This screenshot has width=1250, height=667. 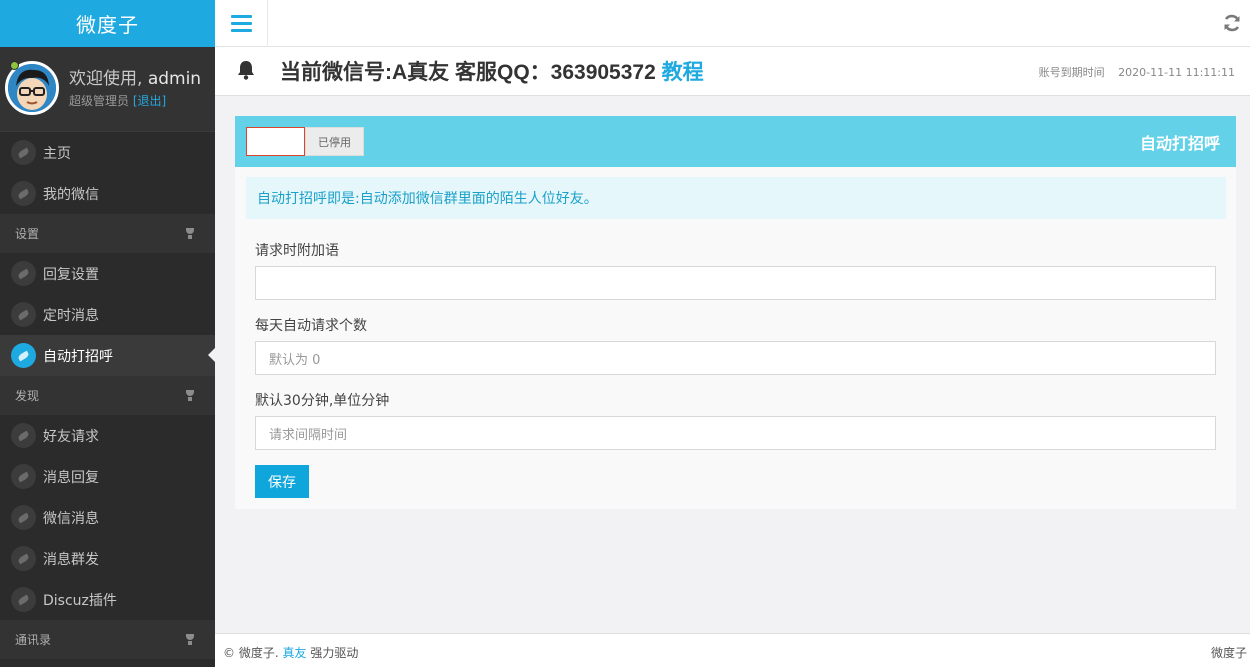 I want to click on greeting-input, so click(x=735, y=283).